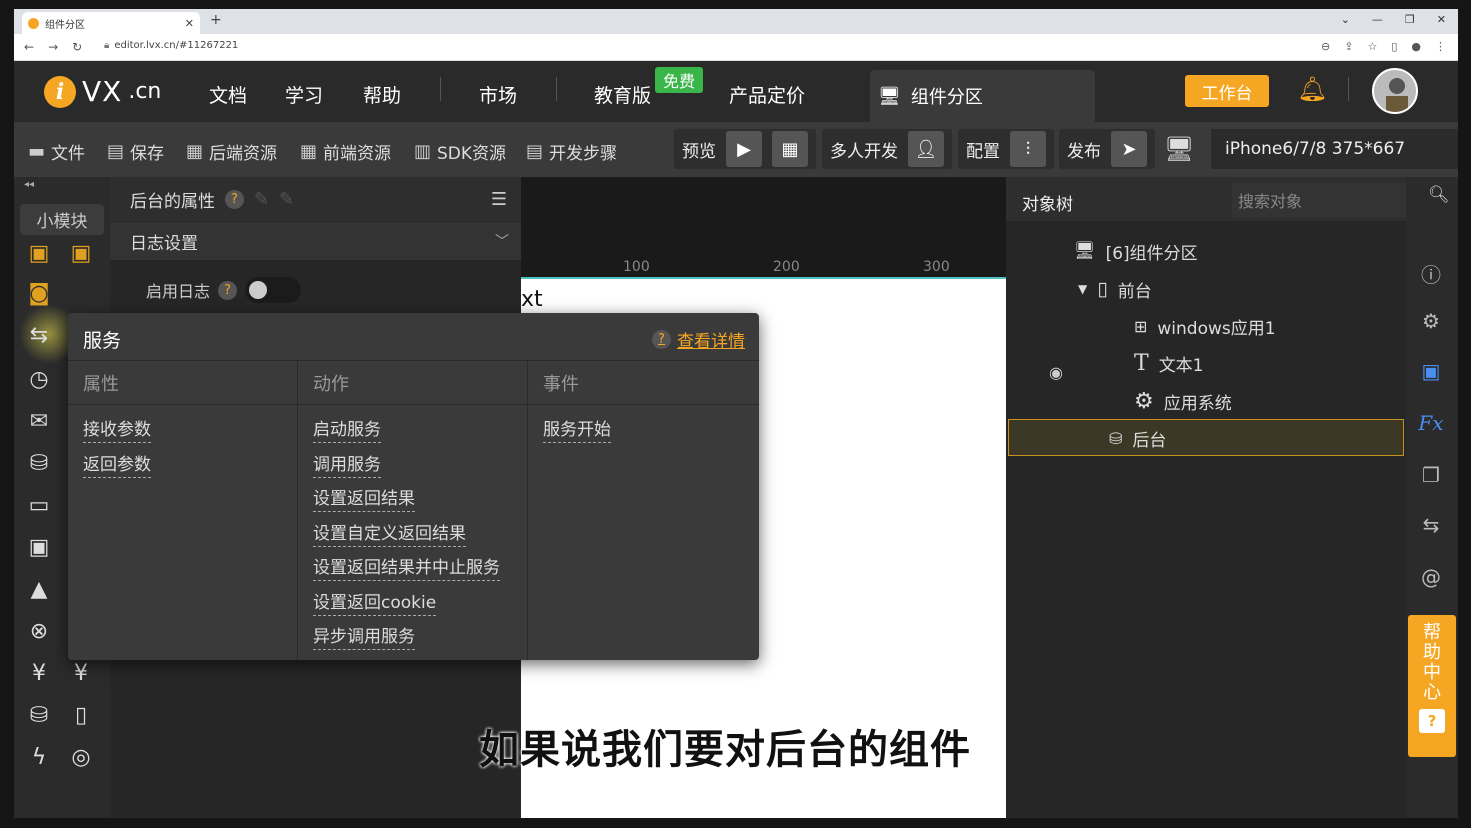 Image resolution: width=1471 pixels, height=828 pixels. Describe the element at coordinates (29, 47) in the screenshot. I see `back-icon: ←` at that location.